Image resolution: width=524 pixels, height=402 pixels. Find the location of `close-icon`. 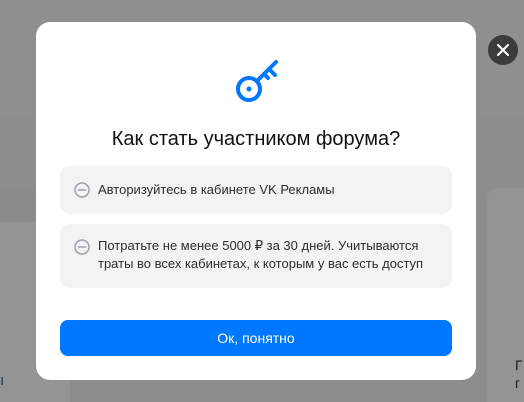

close-icon is located at coordinates (503, 50).